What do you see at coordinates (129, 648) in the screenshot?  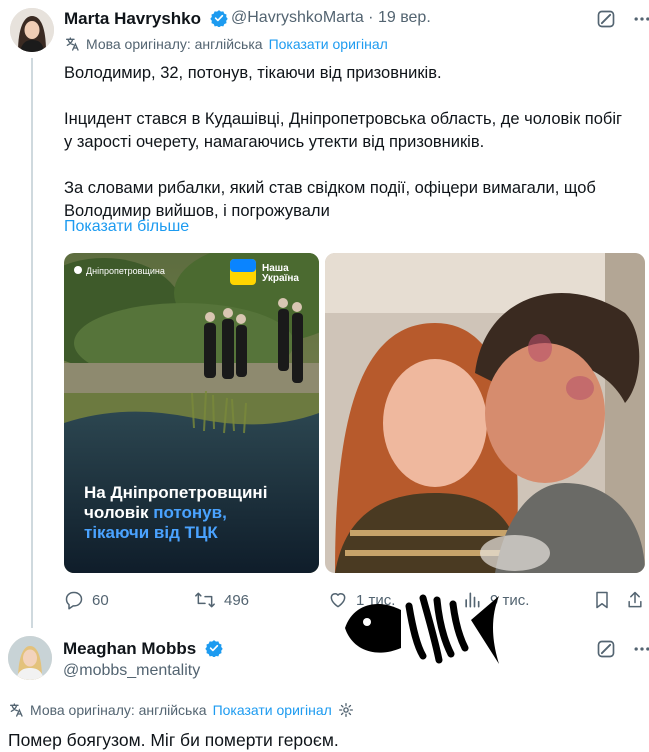 I see `author-name-2-text: Meaghan Mobbs` at bounding box center [129, 648].